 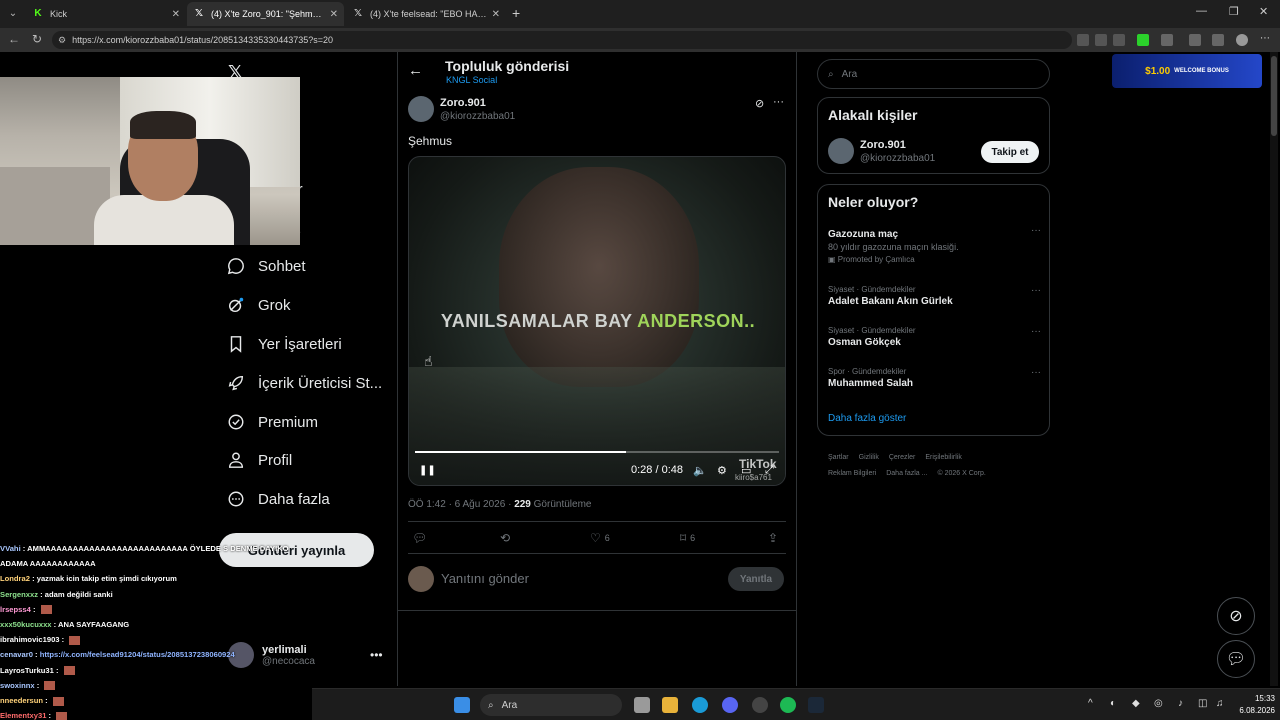 What do you see at coordinates (1263, 11) in the screenshot?
I see `close-window-icon: ✕` at bounding box center [1263, 11].